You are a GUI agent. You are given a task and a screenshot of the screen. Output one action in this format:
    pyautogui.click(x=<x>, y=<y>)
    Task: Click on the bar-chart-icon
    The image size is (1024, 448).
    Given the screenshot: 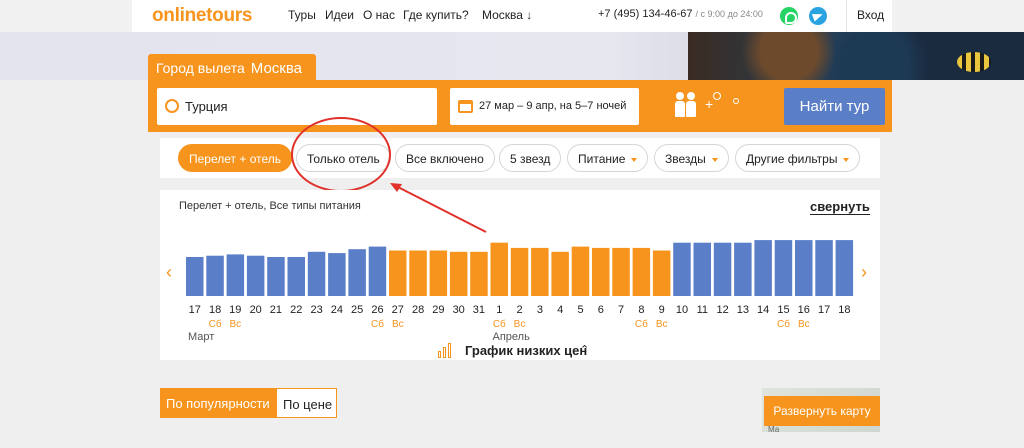 What is the action you would take?
    pyautogui.click(x=446, y=350)
    